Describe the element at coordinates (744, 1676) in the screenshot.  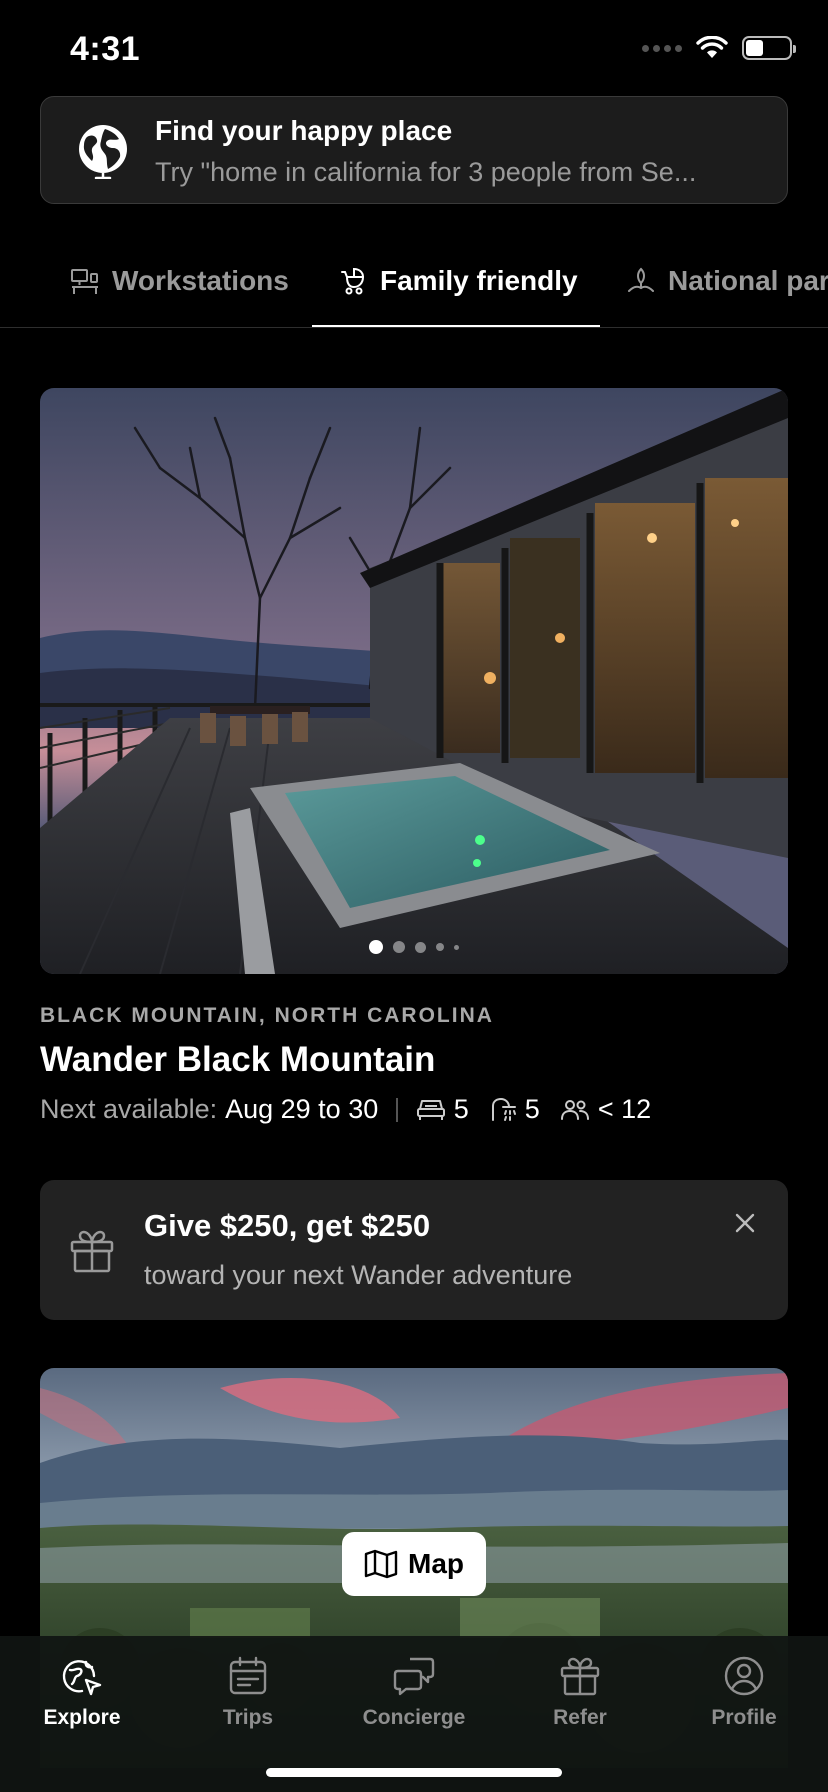
I see `profile-icon` at that location.